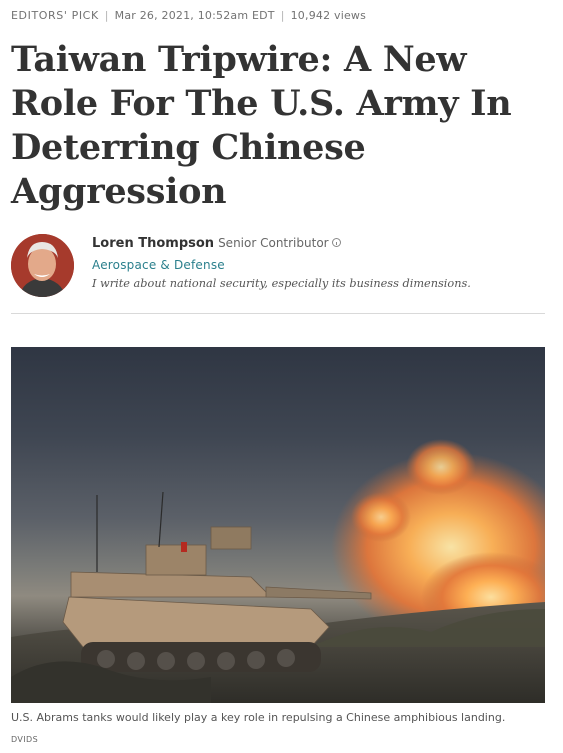 This screenshot has height=753, width=563. Describe the element at coordinates (25, 739) in the screenshot. I see `image-credit: DVIDS` at that location.